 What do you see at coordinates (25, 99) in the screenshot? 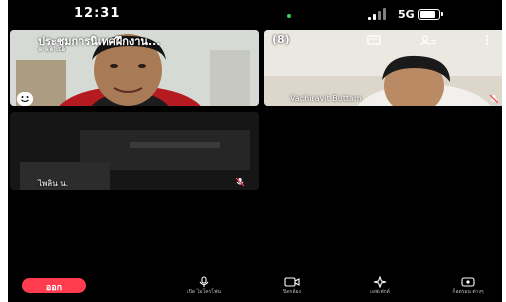
I see `reaction-icon` at bounding box center [25, 99].